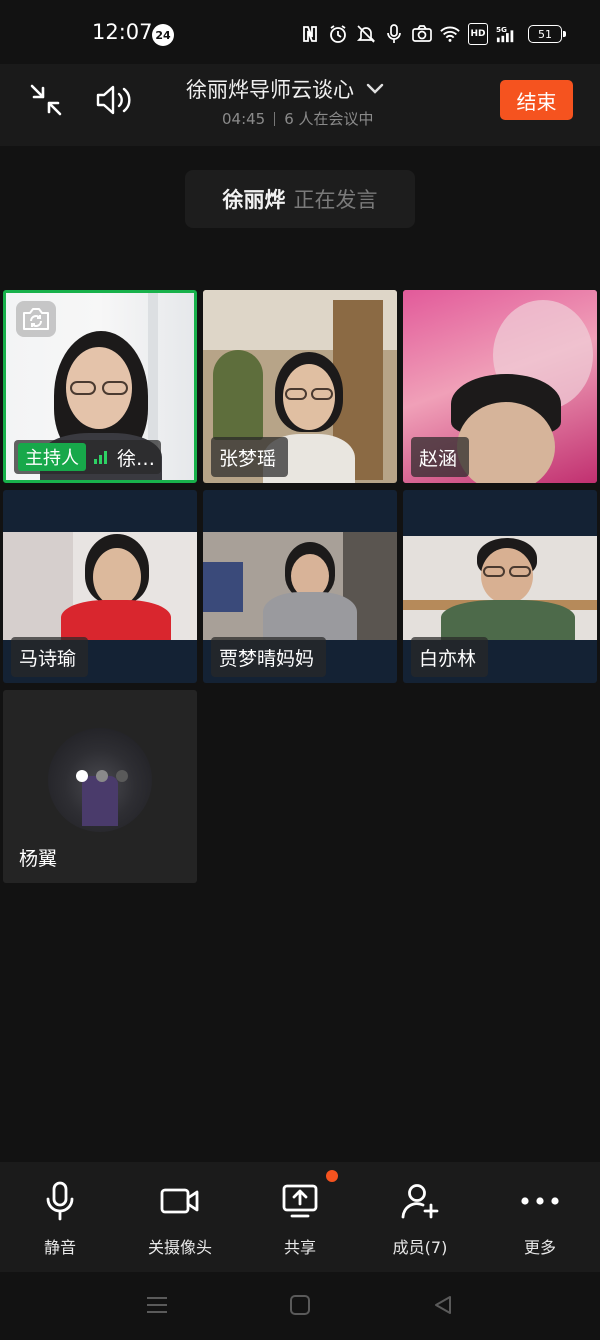 The image size is (600, 1340). What do you see at coordinates (59, 1247) in the screenshot?
I see `mute-label: 静音` at bounding box center [59, 1247].